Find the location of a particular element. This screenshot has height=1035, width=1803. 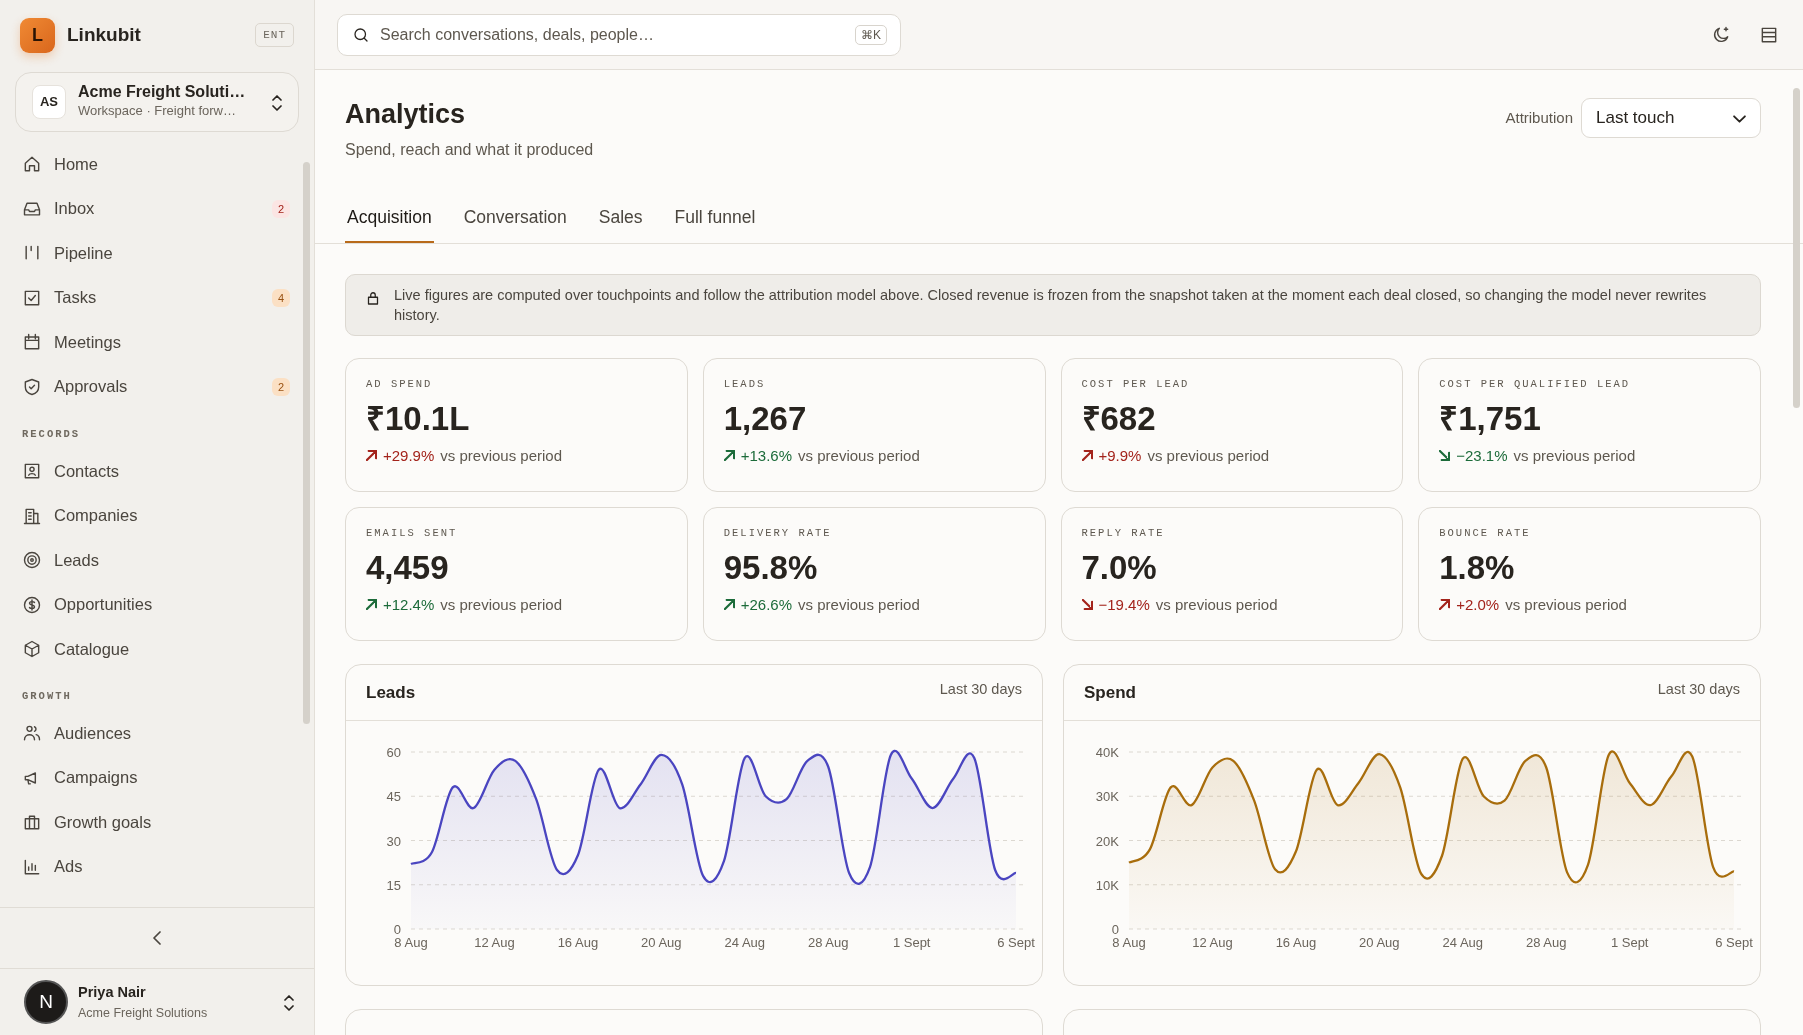

nav-item: Home is located at coordinates (158, 164).